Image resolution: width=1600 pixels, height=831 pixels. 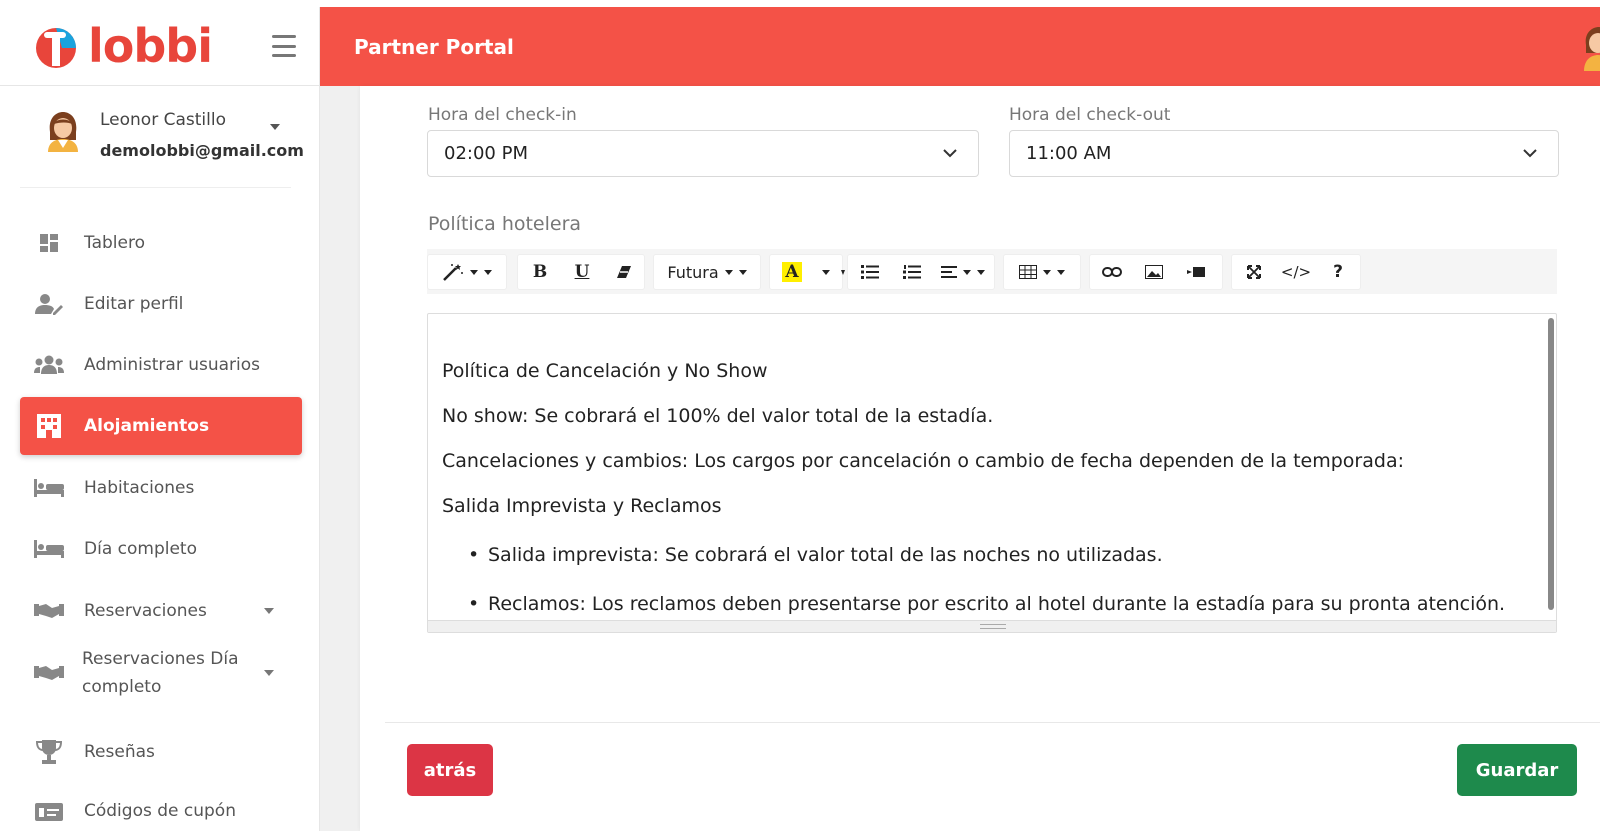 I want to click on editor-line: Política de Cancelación y No Show, so click(x=605, y=371).